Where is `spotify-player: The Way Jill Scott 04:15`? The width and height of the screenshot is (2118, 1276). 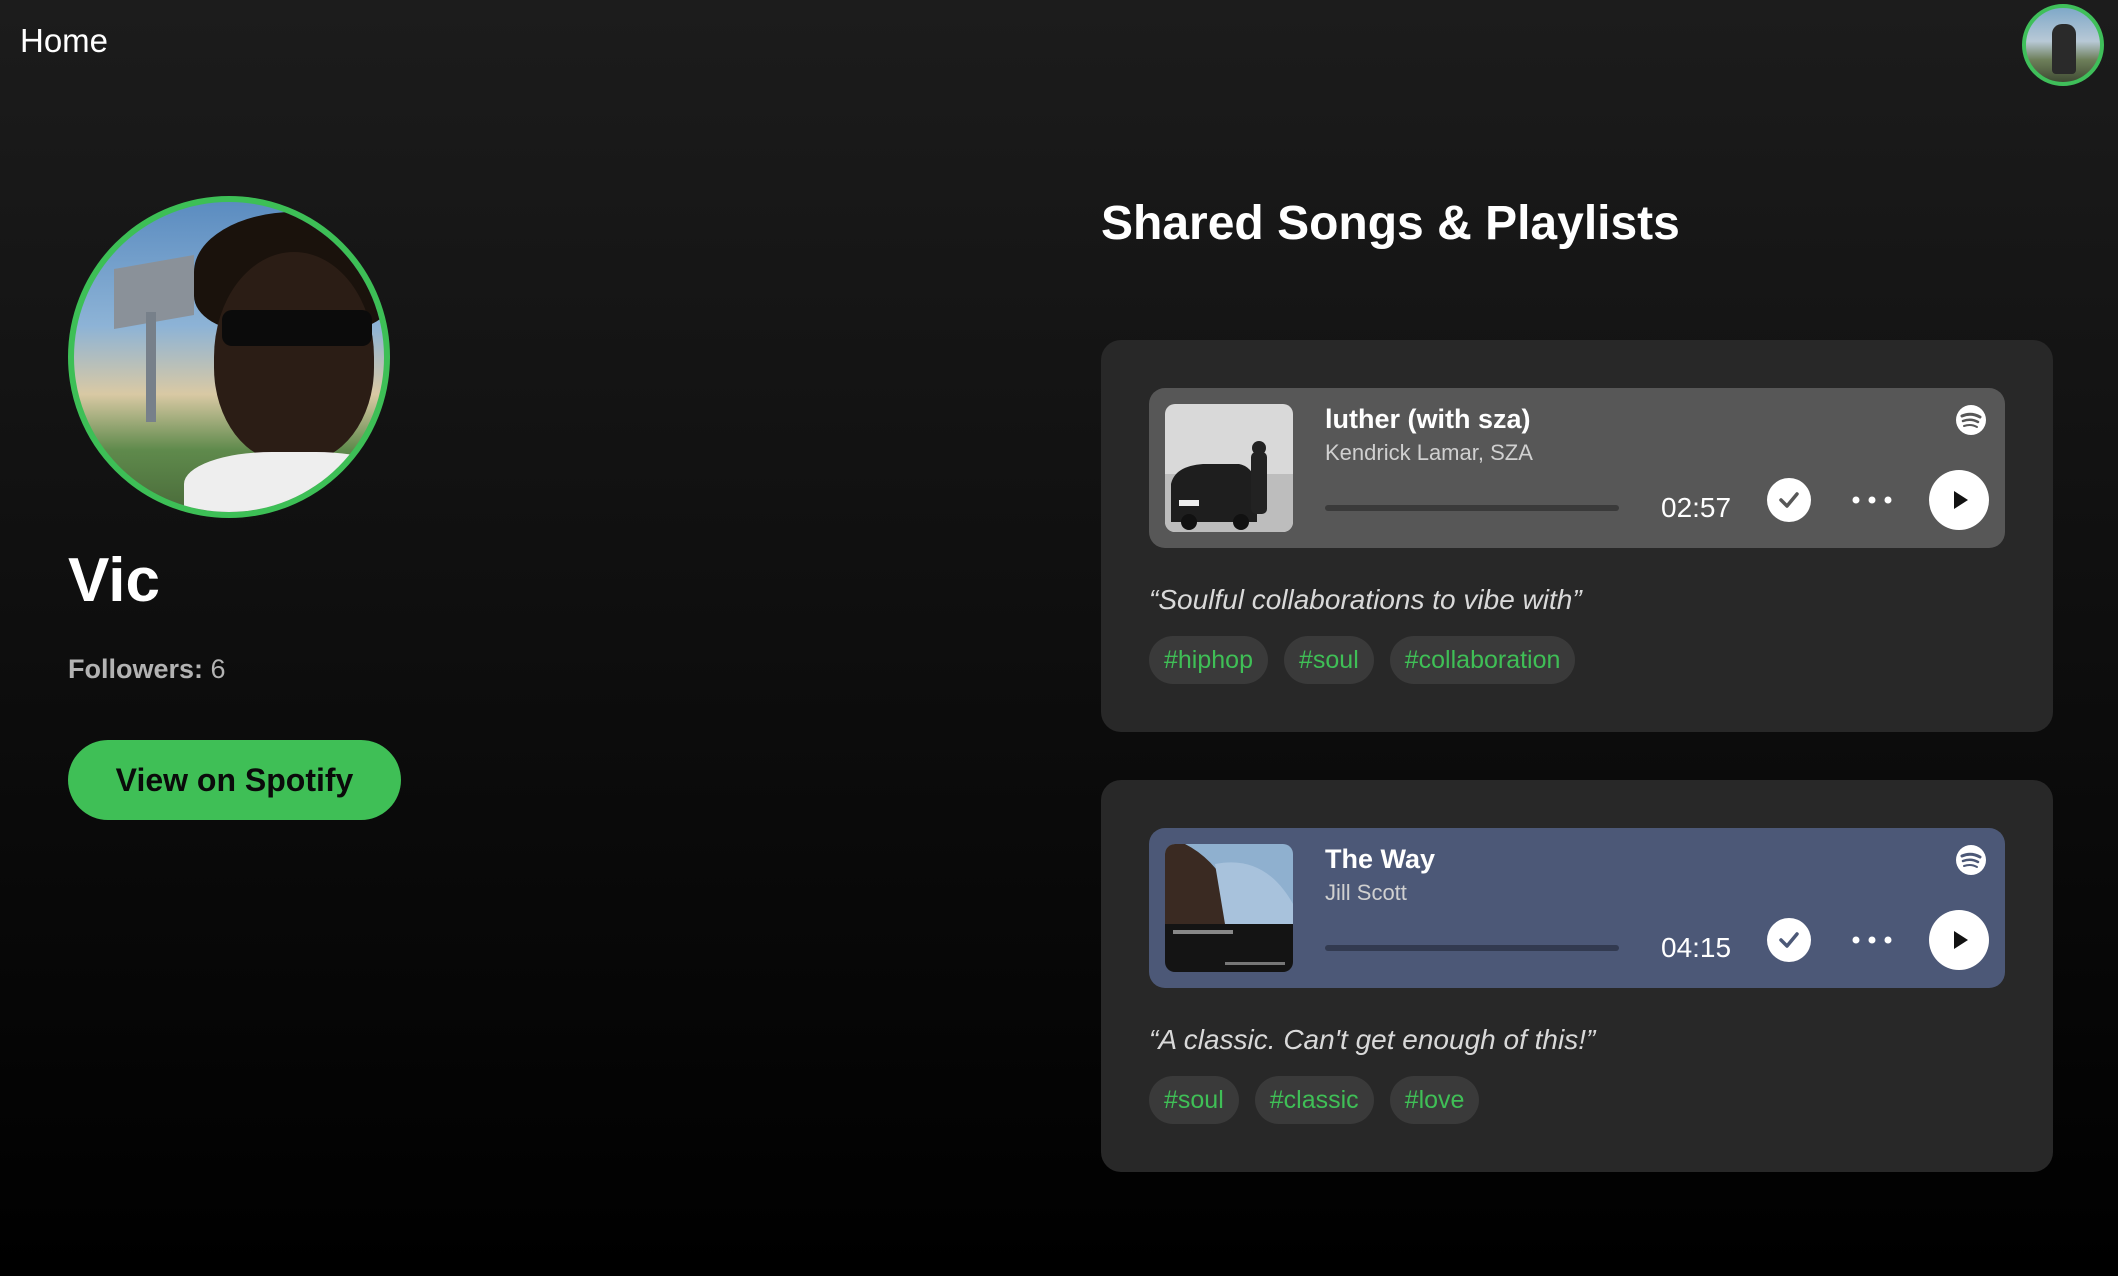 spotify-player: The Way Jill Scott 04:15 is located at coordinates (1577, 908).